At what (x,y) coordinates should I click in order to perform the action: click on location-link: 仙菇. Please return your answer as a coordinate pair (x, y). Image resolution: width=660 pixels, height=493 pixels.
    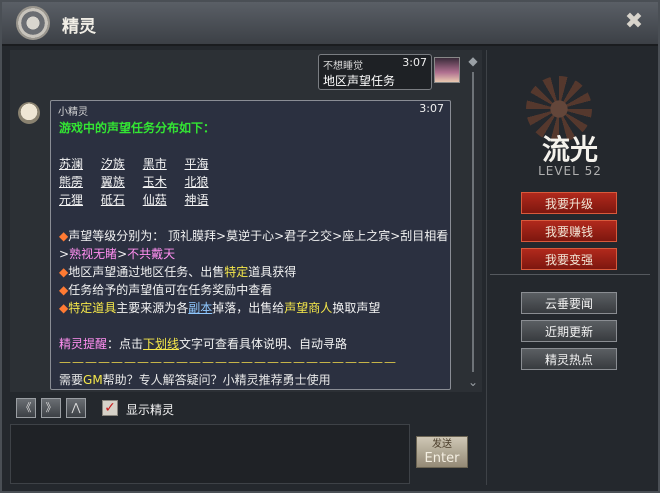
    Looking at the image, I should click on (155, 200).